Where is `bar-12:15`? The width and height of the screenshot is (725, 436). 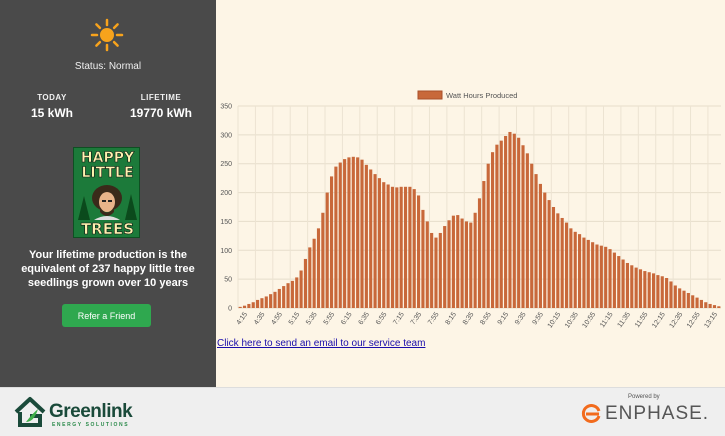 bar-12:15 is located at coordinates (662, 292).